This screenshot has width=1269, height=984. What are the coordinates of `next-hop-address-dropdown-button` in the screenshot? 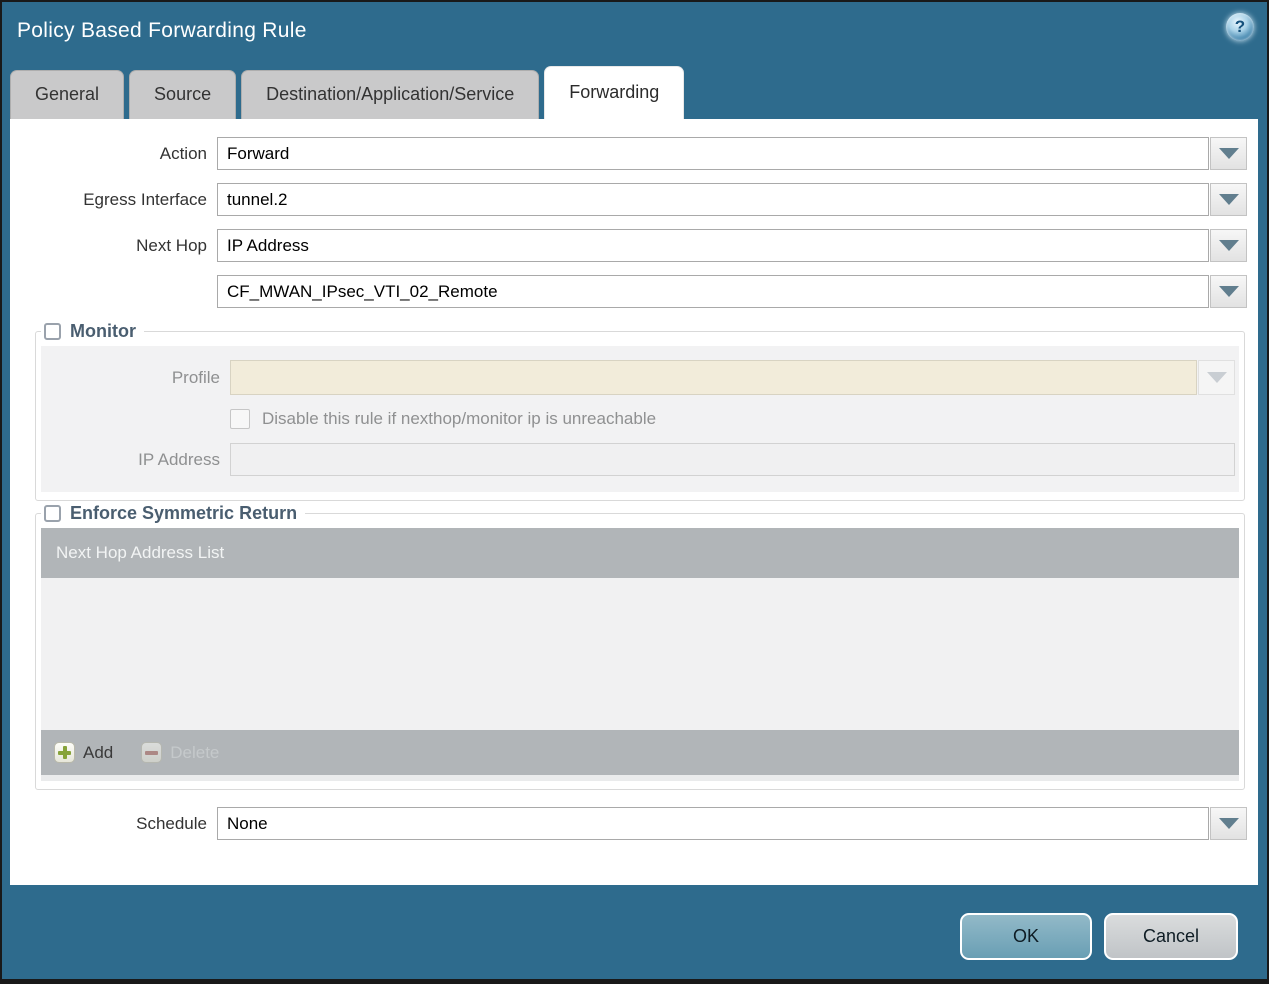 It's located at (1228, 291).